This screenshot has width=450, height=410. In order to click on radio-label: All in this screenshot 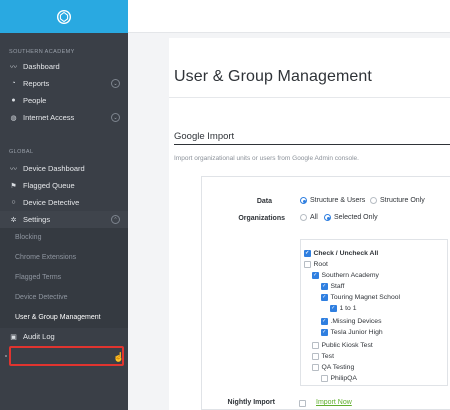, I will do `click(314, 217)`.